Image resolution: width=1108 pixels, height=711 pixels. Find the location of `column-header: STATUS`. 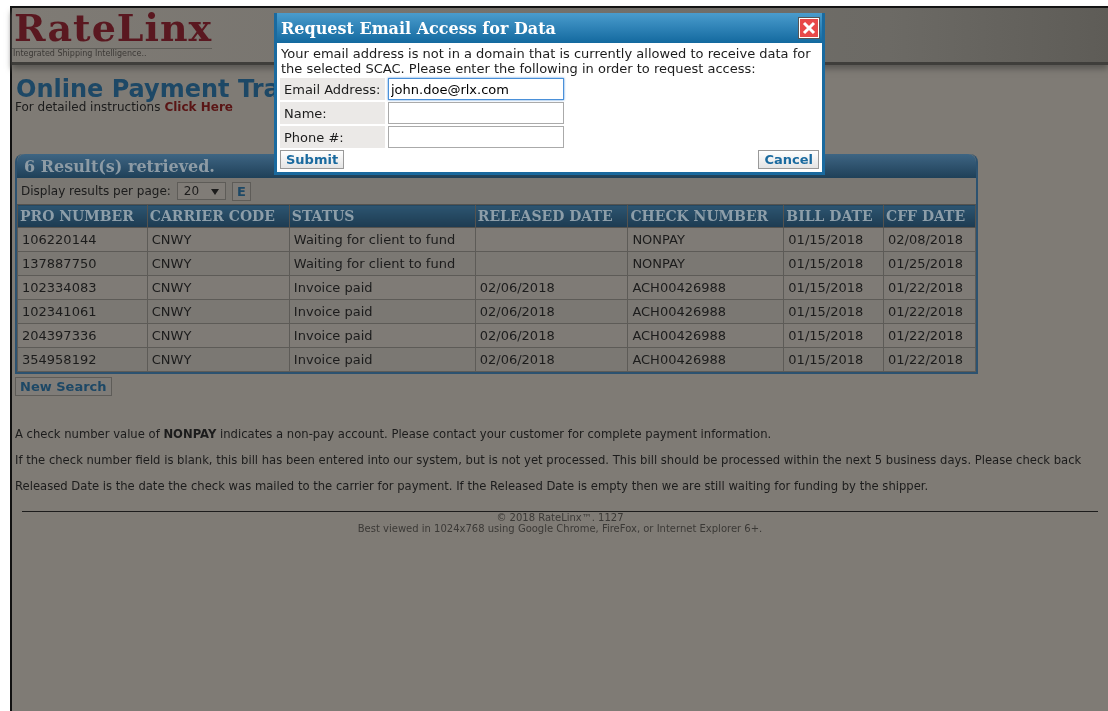

column-header: STATUS is located at coordinates (382, 216).